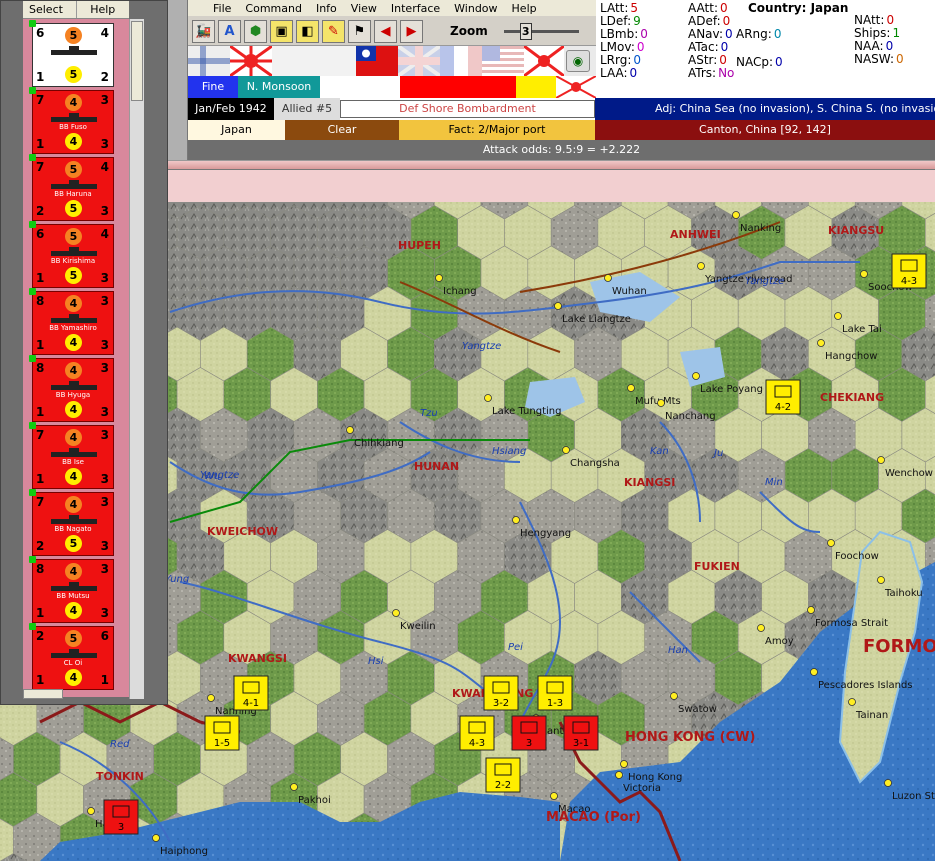 This screenshot has width=935, height=861. Describe the element at coordinates (71, 455) in the screenshot. I see `unit-counter: 7 3 4 4 1 3 BB Ise` at that location.